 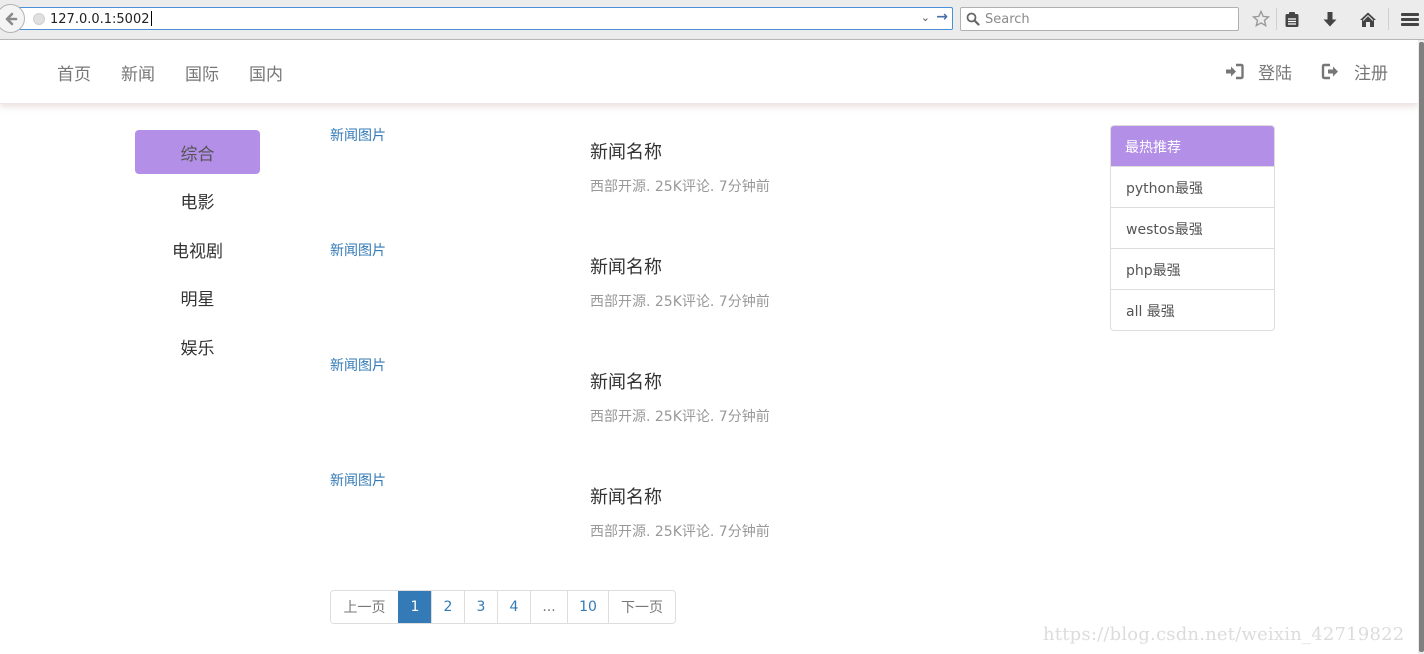 I want to click on register-link: 注册, so click(x=1354, y=71).